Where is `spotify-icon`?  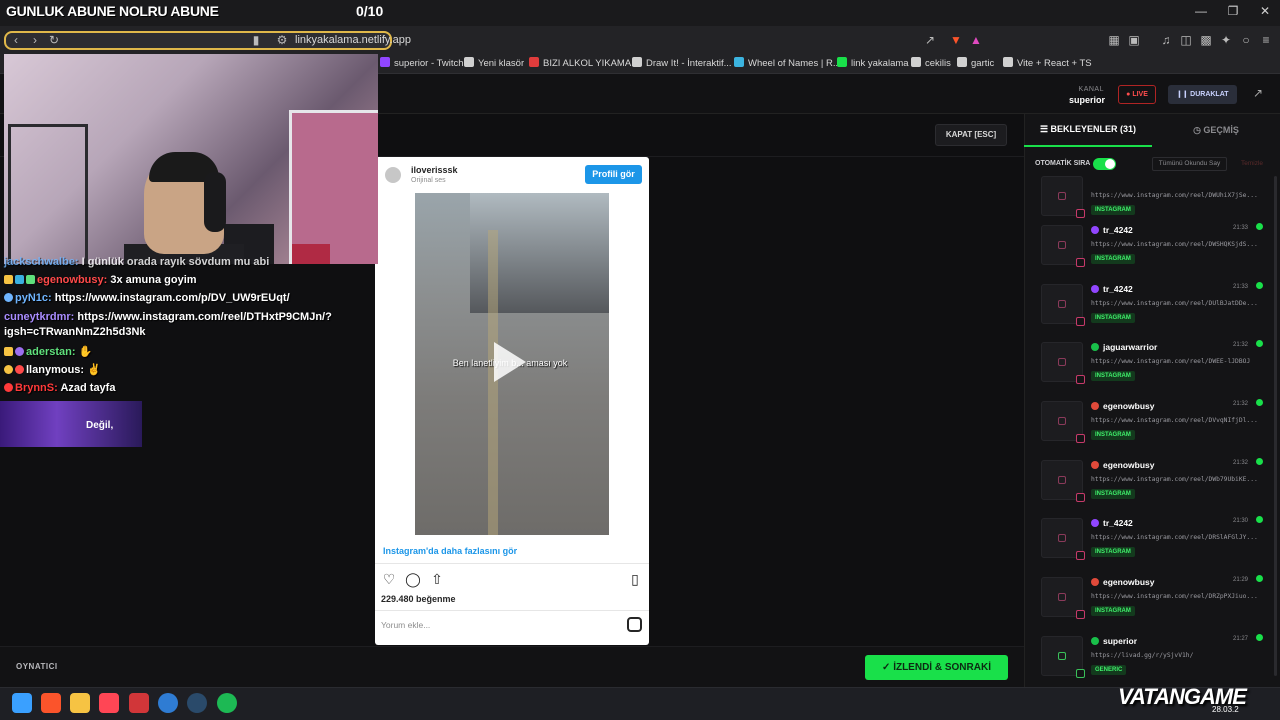
spotify-icon is located at coordinates (227, 703).